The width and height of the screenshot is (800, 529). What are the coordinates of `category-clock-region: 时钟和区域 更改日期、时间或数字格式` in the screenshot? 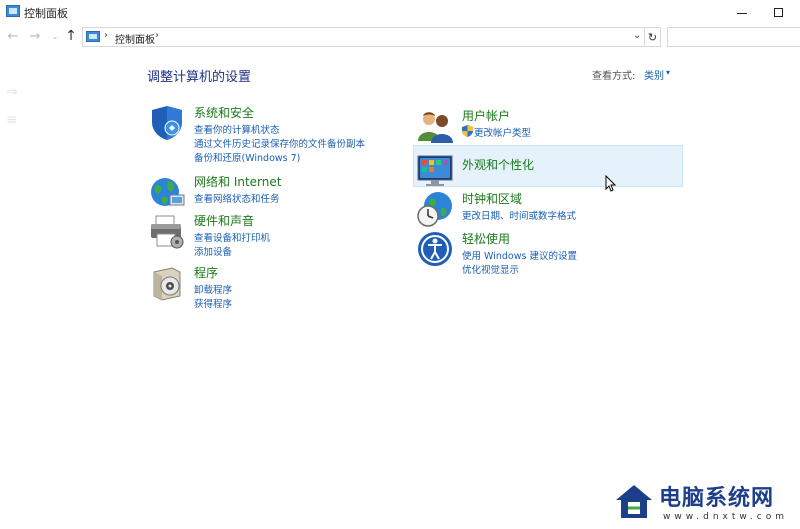 It's located at (541, 208).